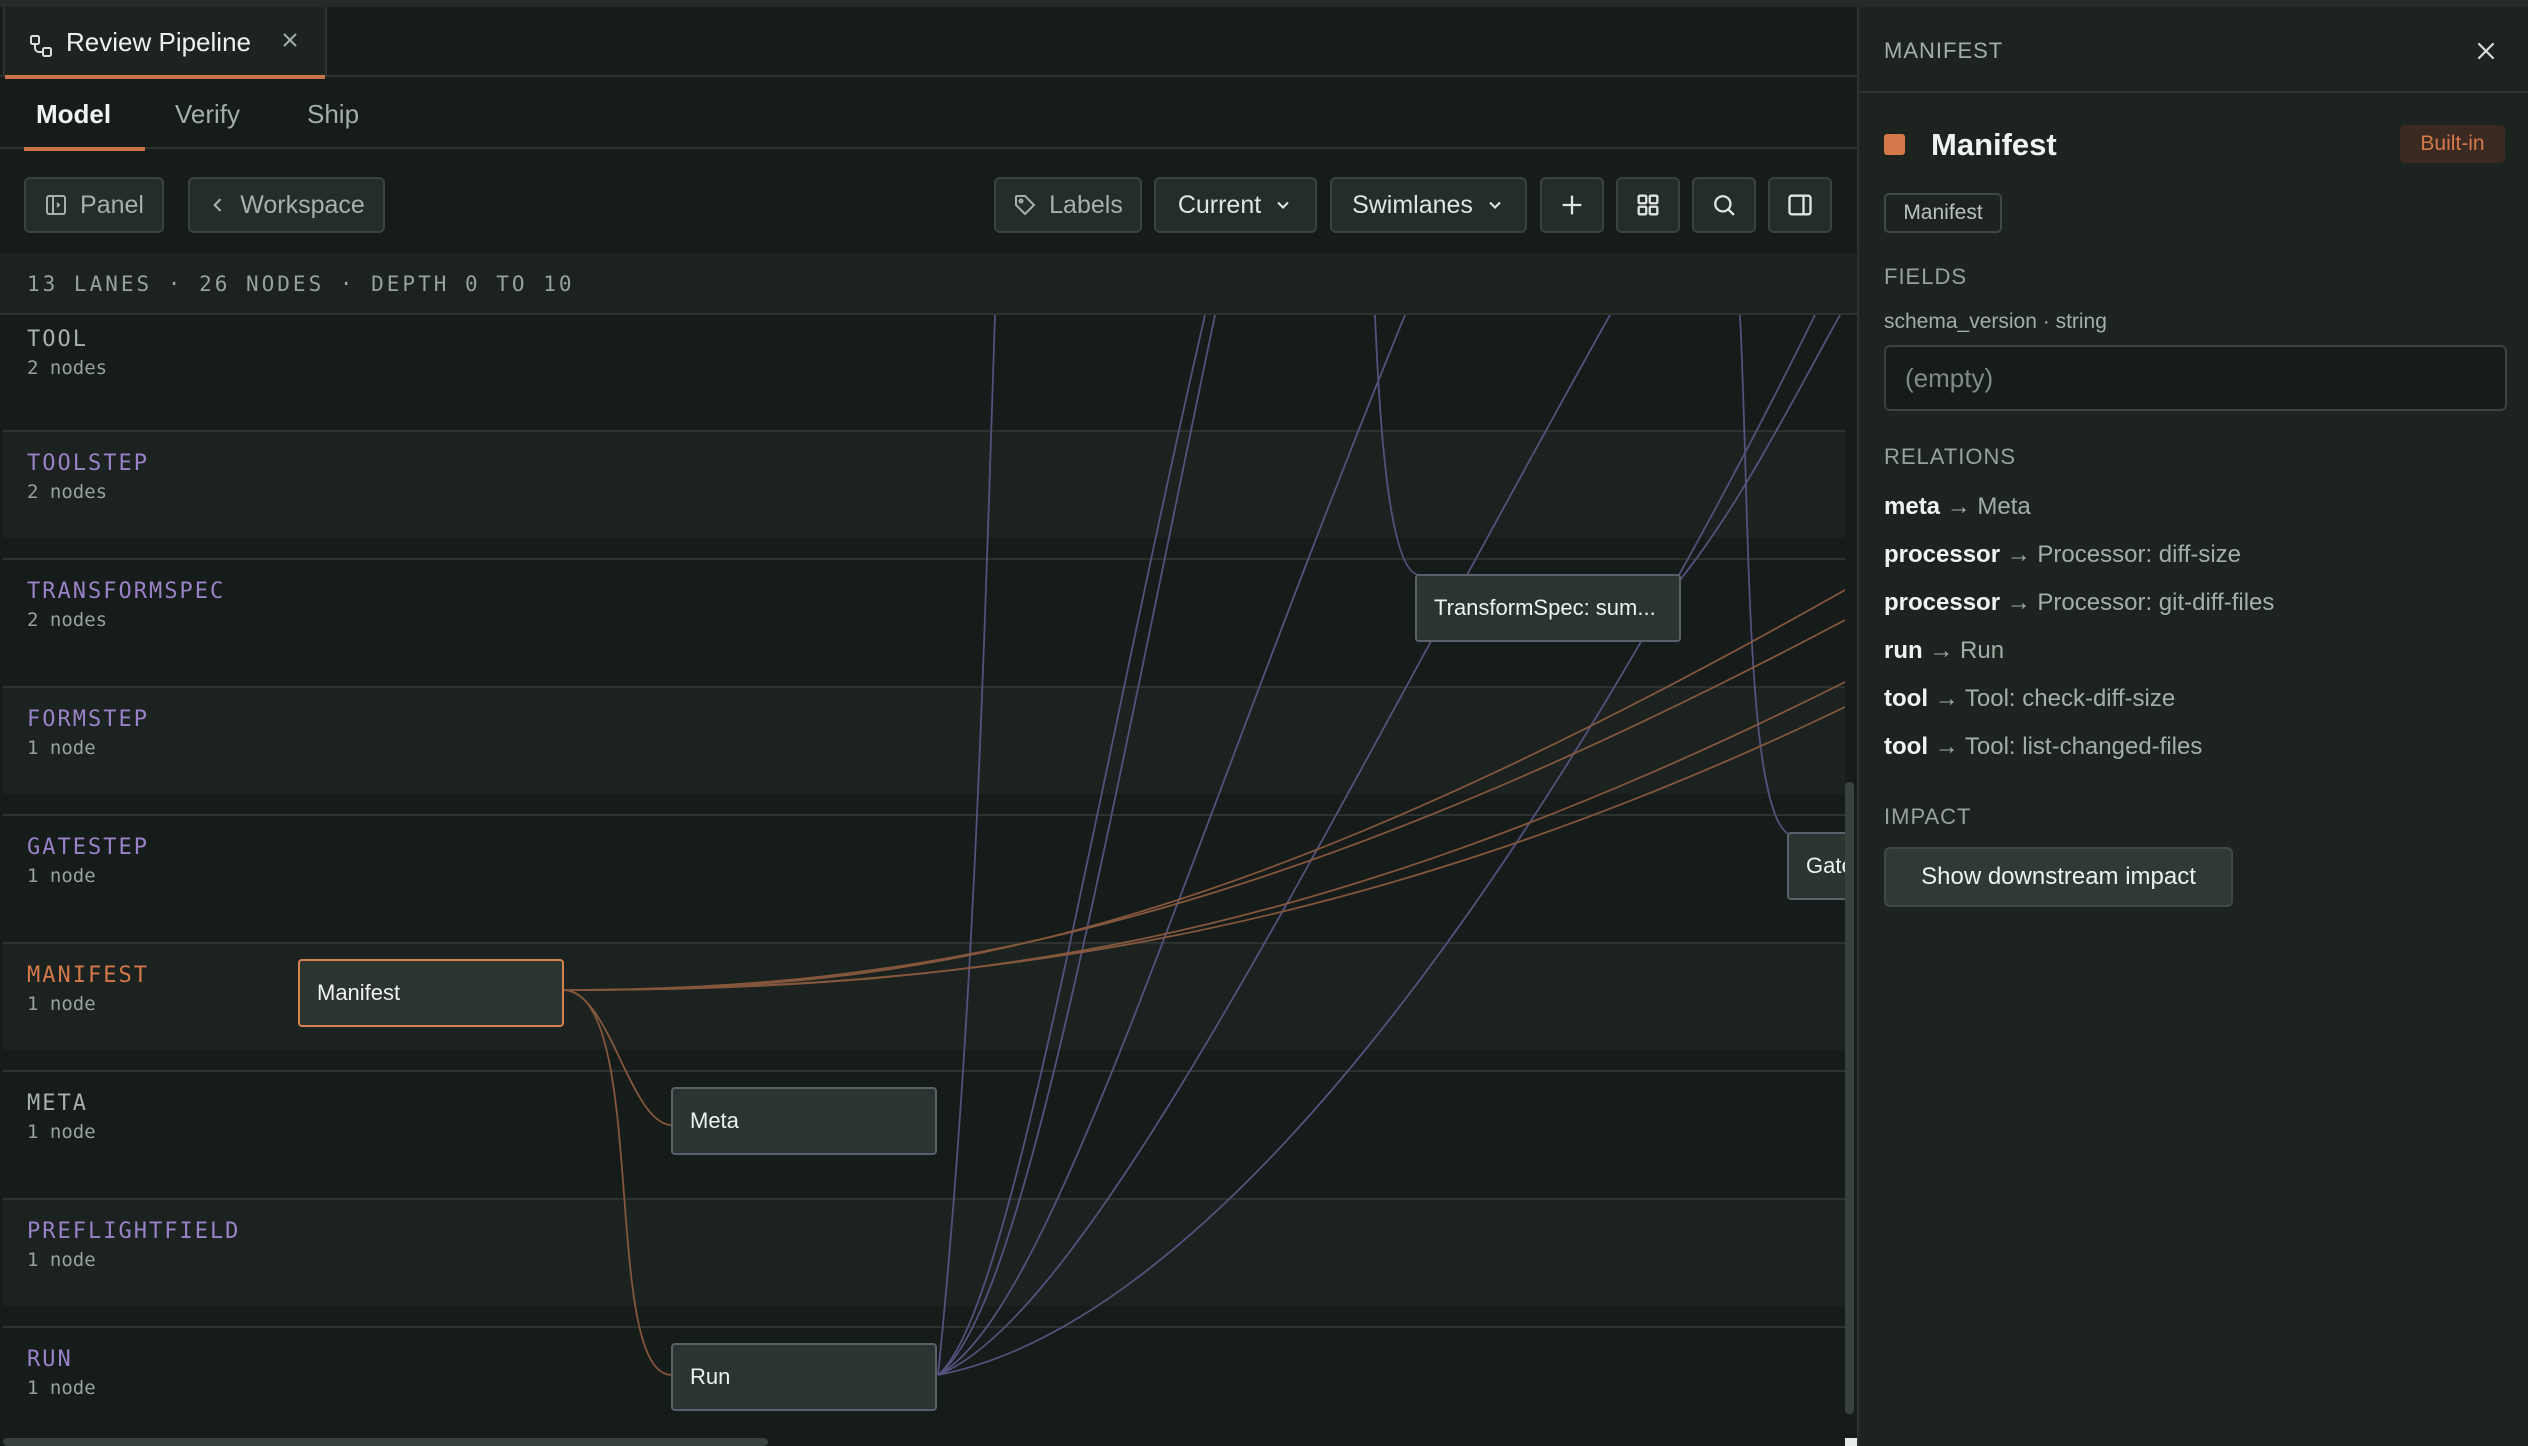 Image resolution: width=2528 pixels, height=1446 pixels. Describe the element at coordinates (2193, 50) in the screenshot. I see `inspector-header: MANIFEST` at that location.